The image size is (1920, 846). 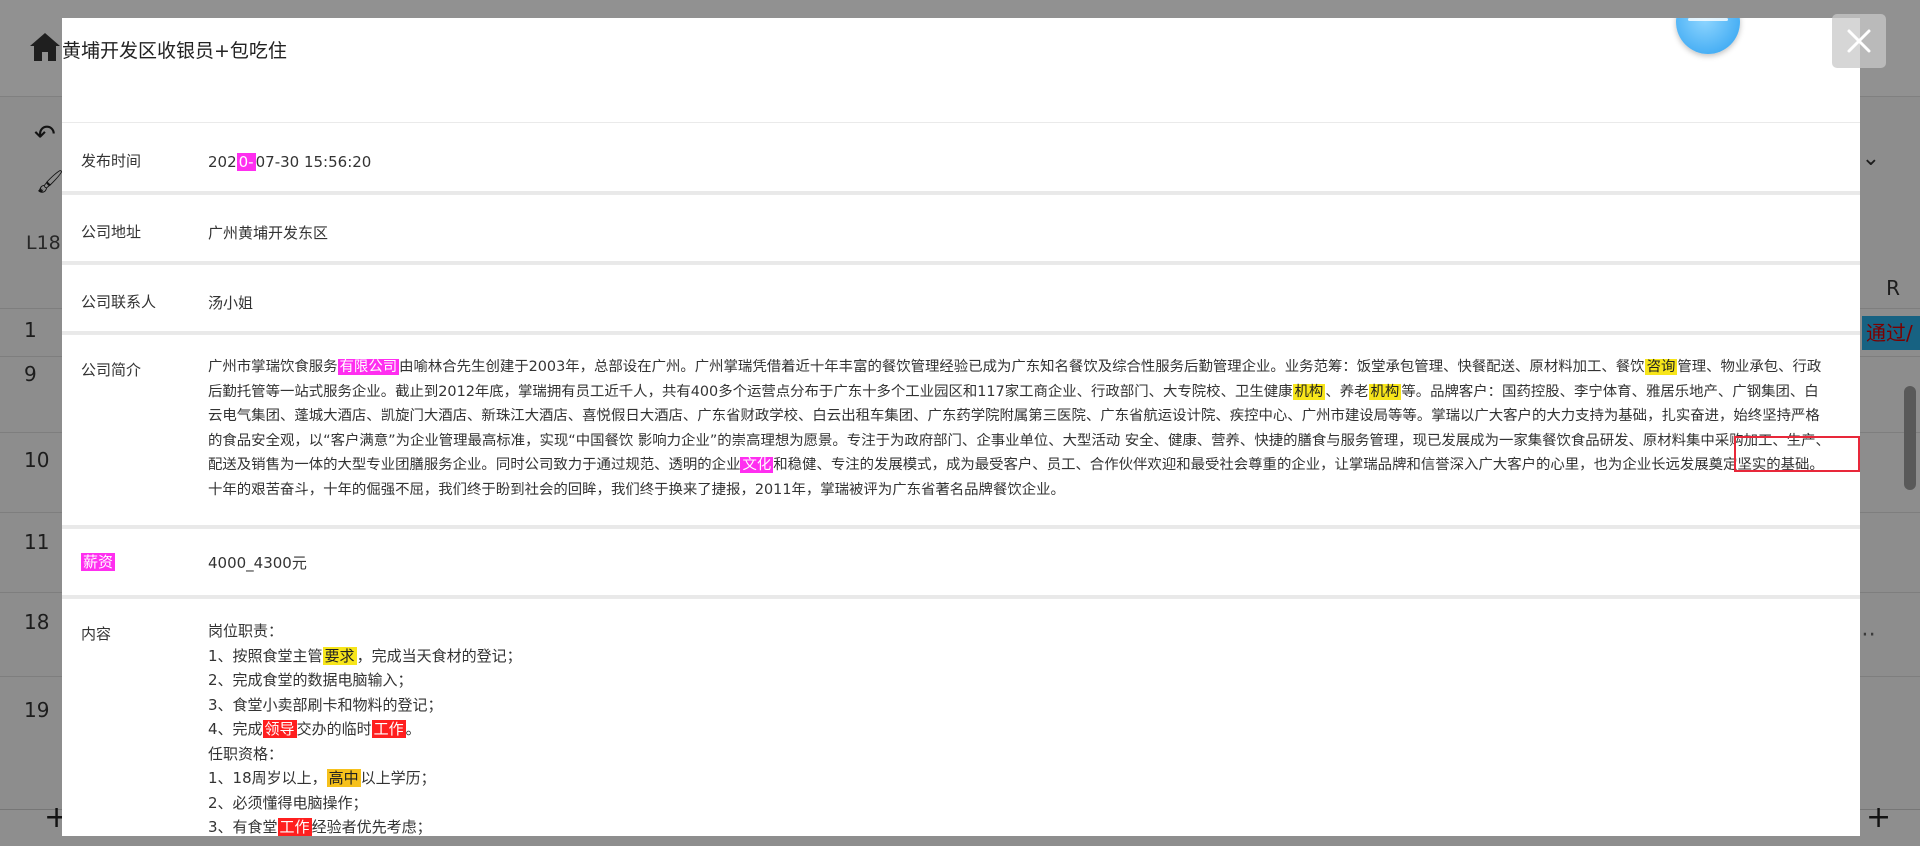 I want to click on content-line: 4、完成 领导 交办的临时 工作。, so click(x=1019, y=729).